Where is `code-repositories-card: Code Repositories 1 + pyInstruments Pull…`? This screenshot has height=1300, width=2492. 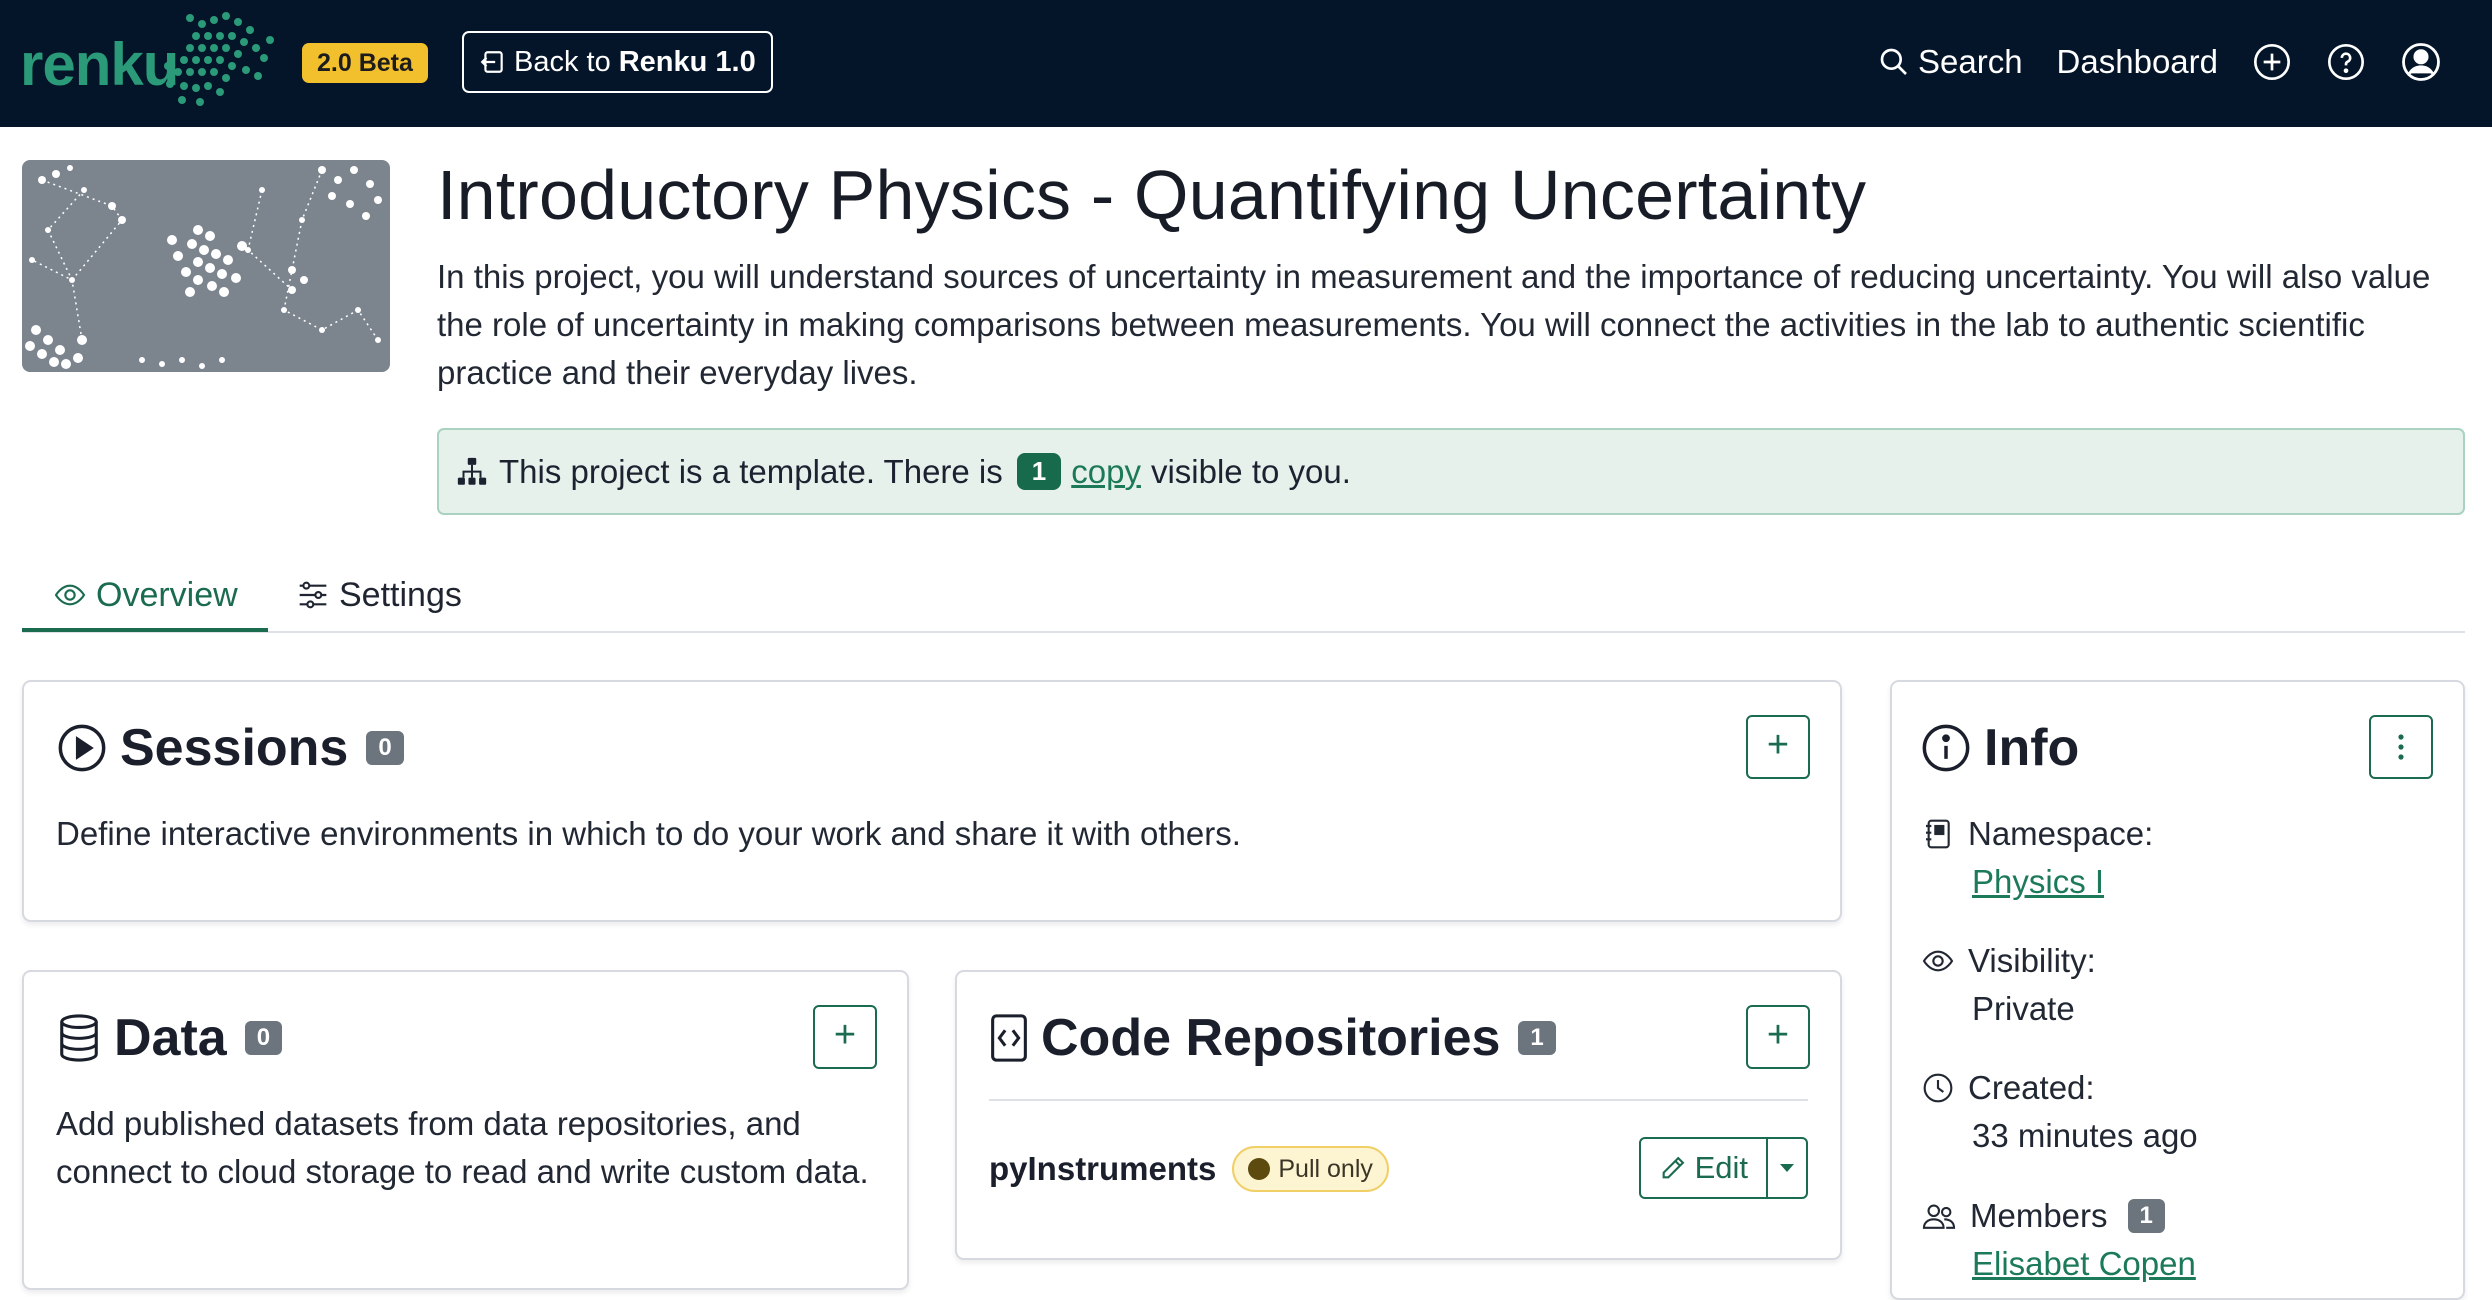 code-repositories-card: Code Repositories 1 + pyInstruments Pull… is located at coordinates (1398, 1115).